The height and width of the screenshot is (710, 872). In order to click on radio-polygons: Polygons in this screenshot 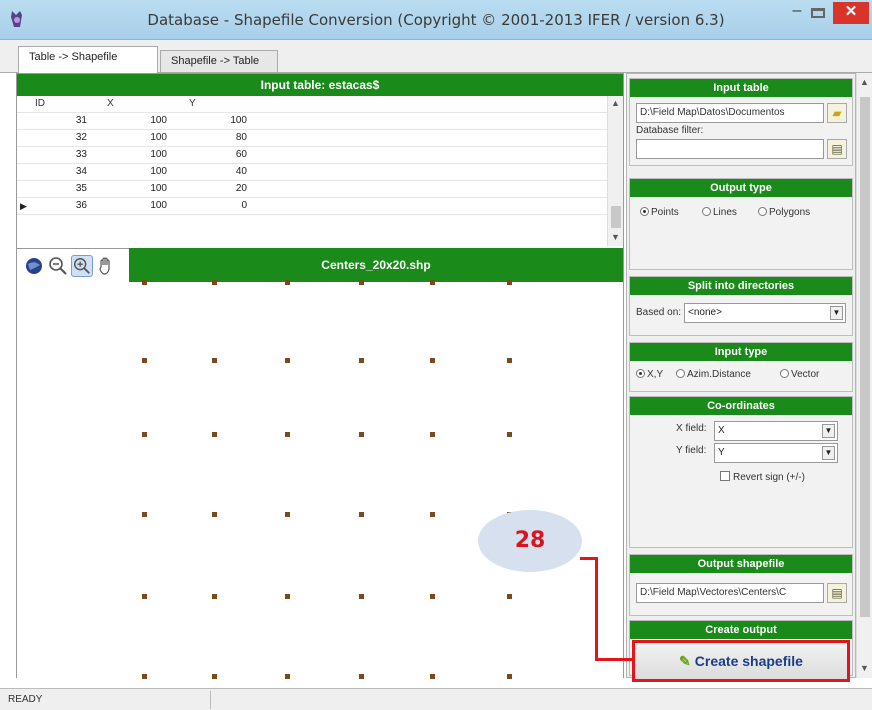, I will do `click(784, 212)`.